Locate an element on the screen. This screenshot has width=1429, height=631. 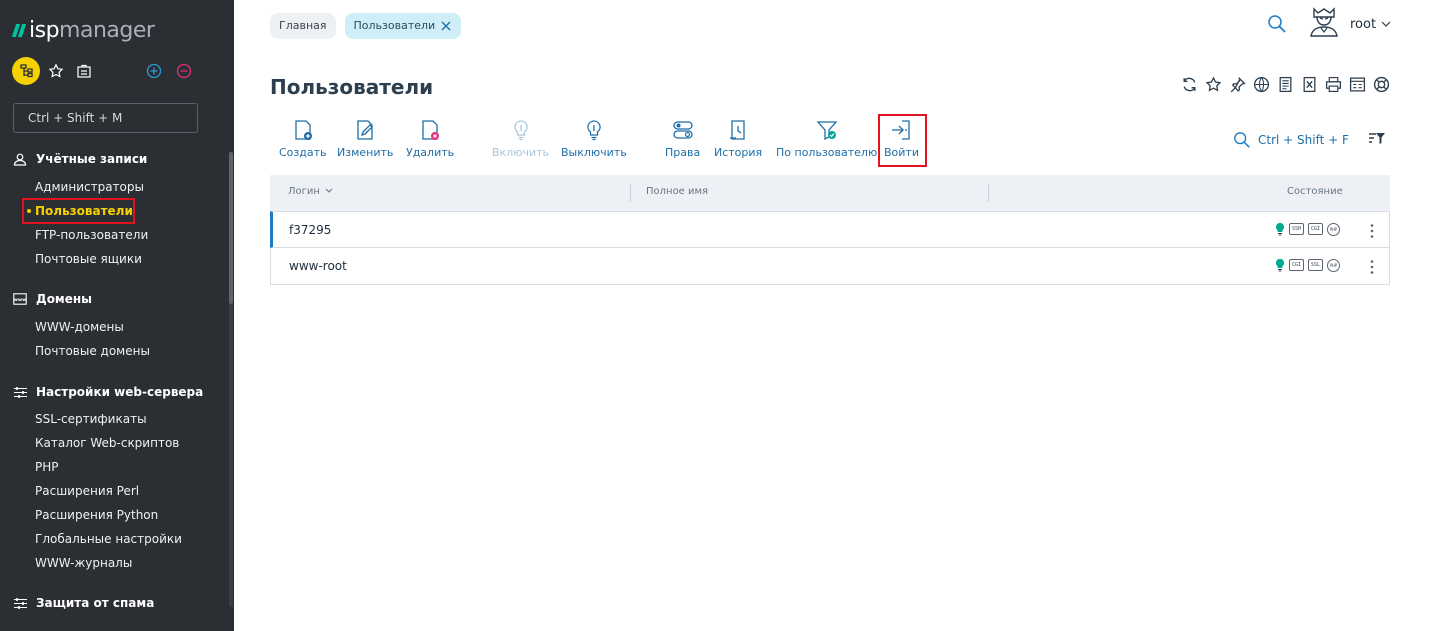
table-row: f37295 SSH CGI PHP is located at coordinates (830, 229).